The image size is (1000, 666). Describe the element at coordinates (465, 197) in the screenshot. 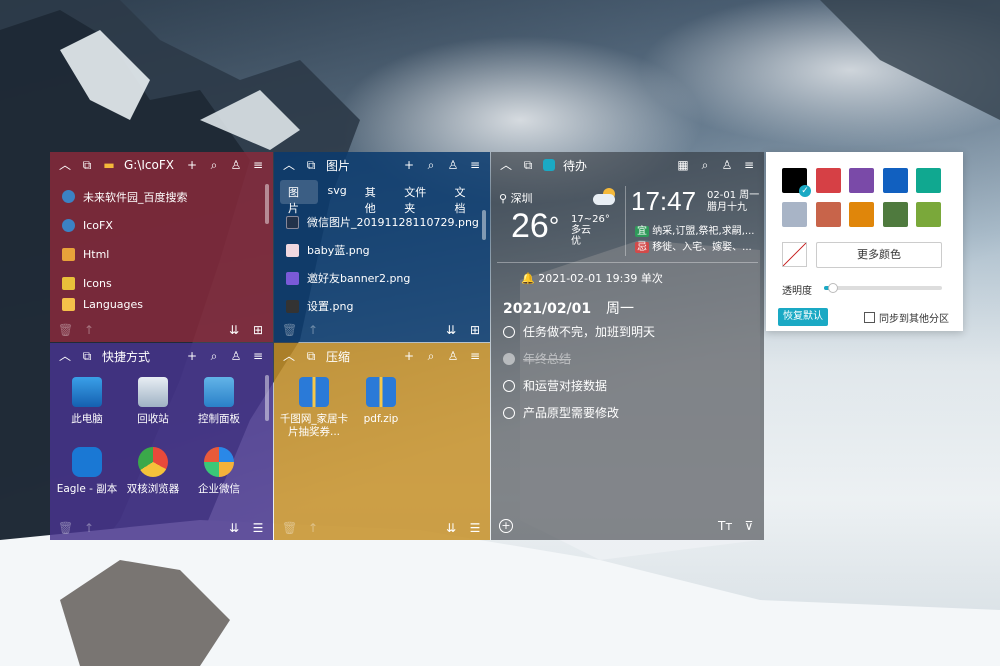

I see `tab-document: 文档` at that location.